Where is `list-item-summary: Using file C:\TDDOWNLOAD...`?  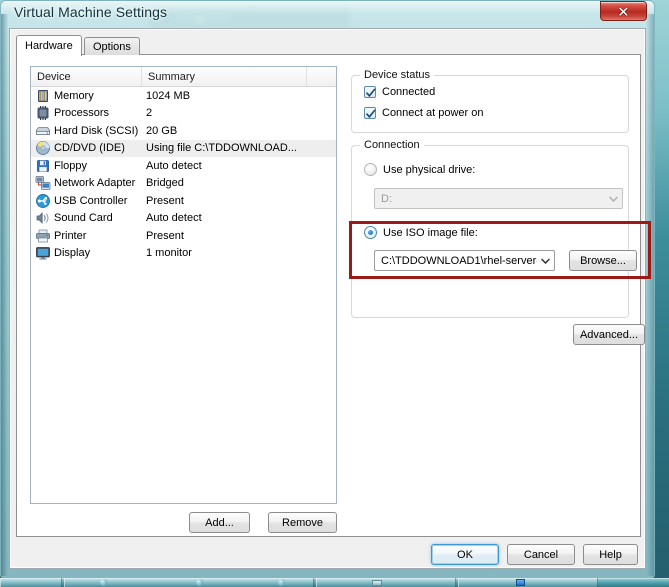 list-item-summary: Using file C:\TDDOWNLOAD... is located at coordinates (221, 148).